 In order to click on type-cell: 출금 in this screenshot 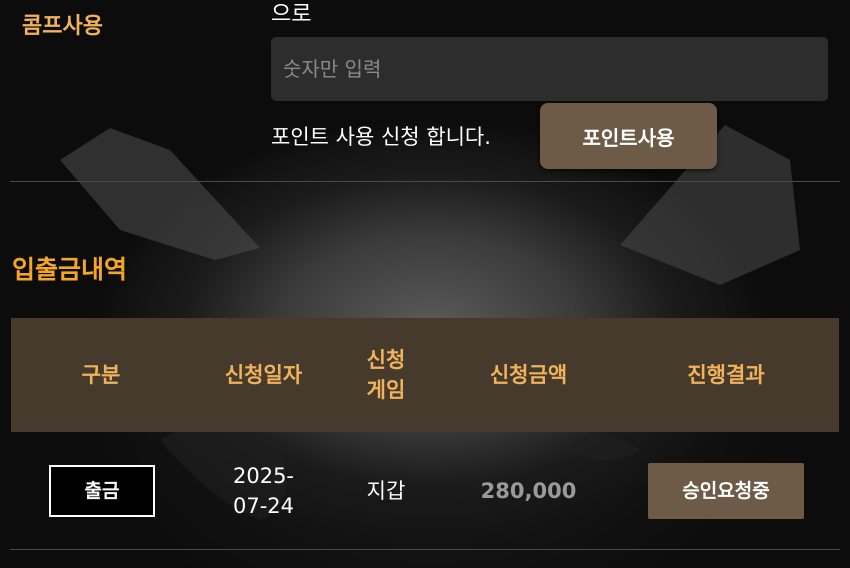, I will do `click(102, 491)`.